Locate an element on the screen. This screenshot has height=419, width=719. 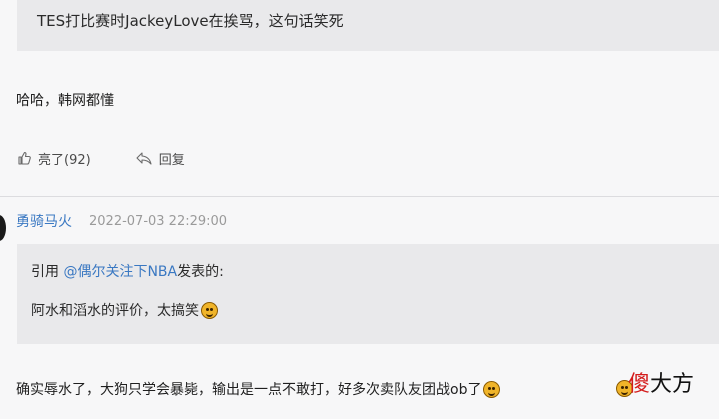
previous-quote-text: TES打比赛时JackeyLove在挨骂，这句话笑死 is located at coordinates (190, 21).